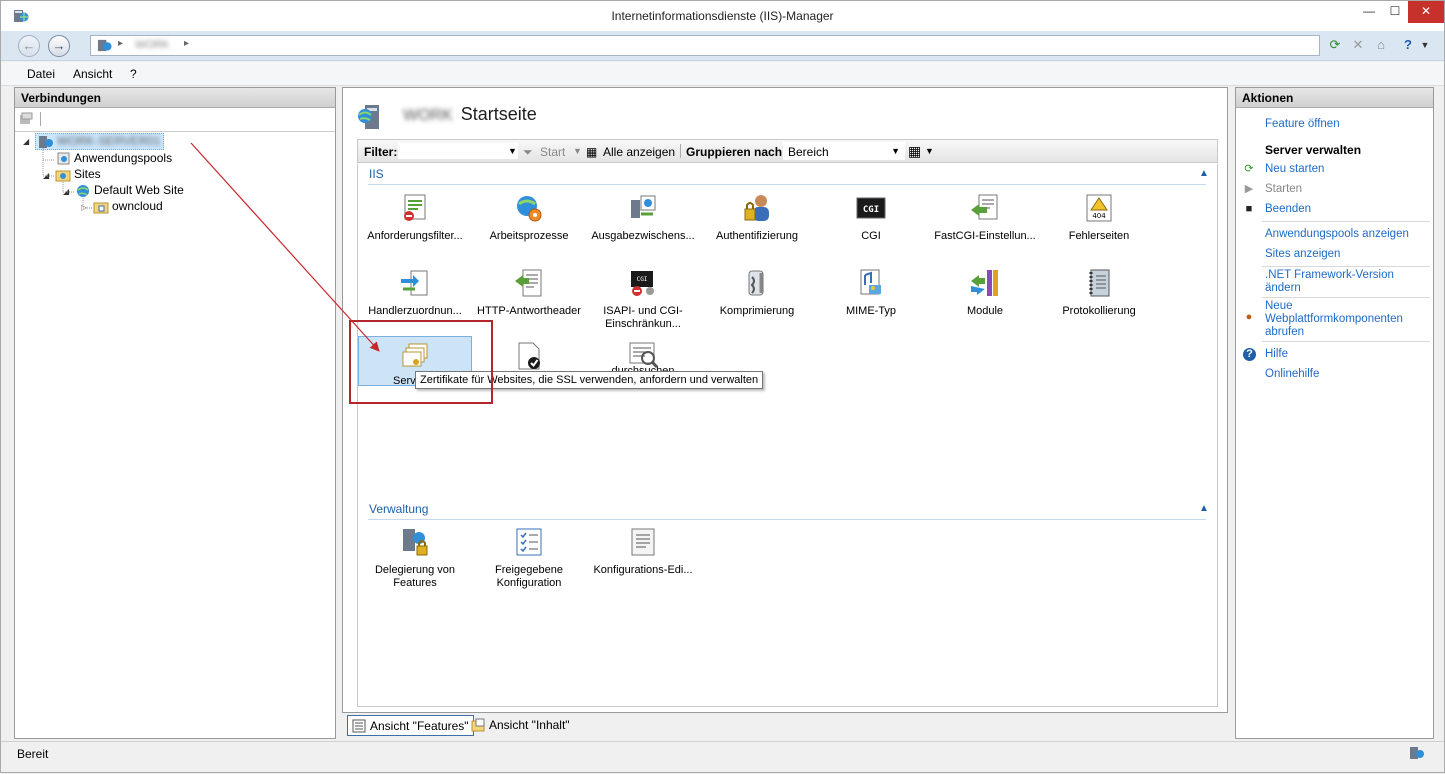 Image resolution: width=1445 pixels, height=774 pixels. What do you see at coordinates (26, 119) in the screenshot?
I see `create-connection-icon` at bounding box center [26, 119].